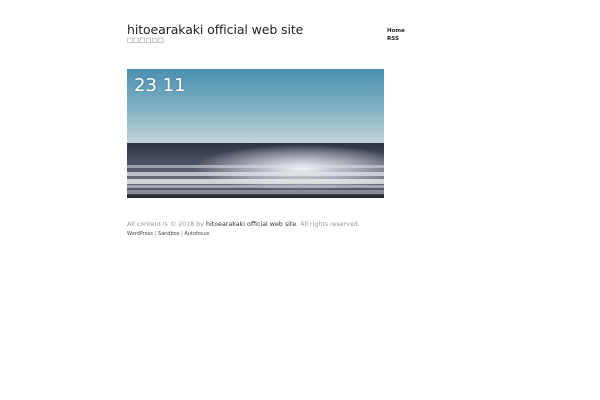 This screenshot has height=400, width=600. I want to click on nav-item-home: Home, so click(396, 31).